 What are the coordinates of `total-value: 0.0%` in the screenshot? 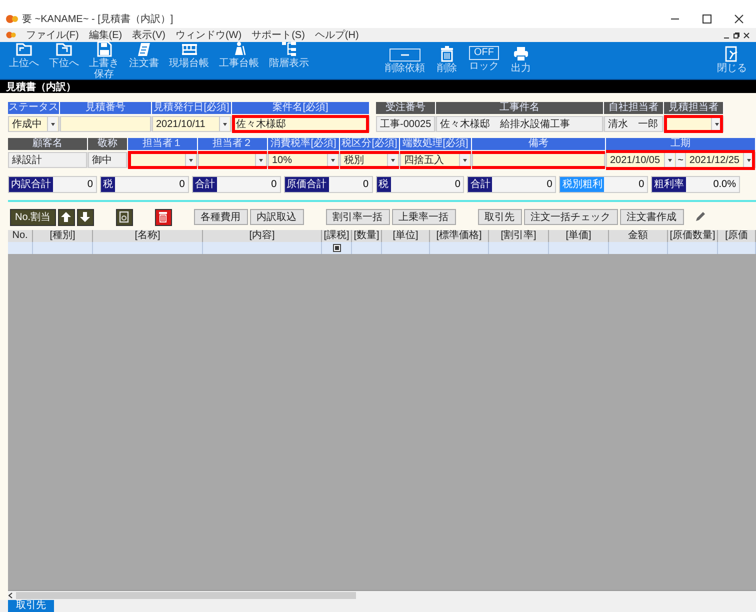 It's located at (724, 185).